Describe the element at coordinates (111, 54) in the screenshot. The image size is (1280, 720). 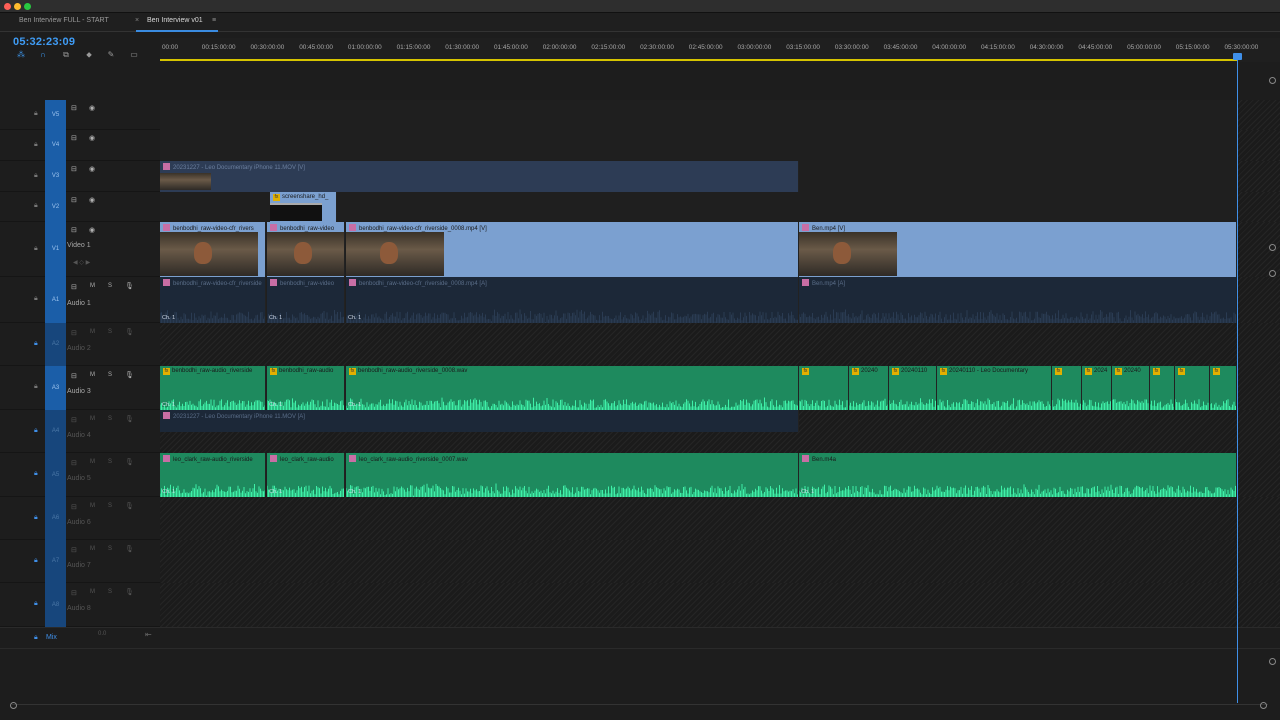
I see `wrench-settings-icon: ✎` at that location.